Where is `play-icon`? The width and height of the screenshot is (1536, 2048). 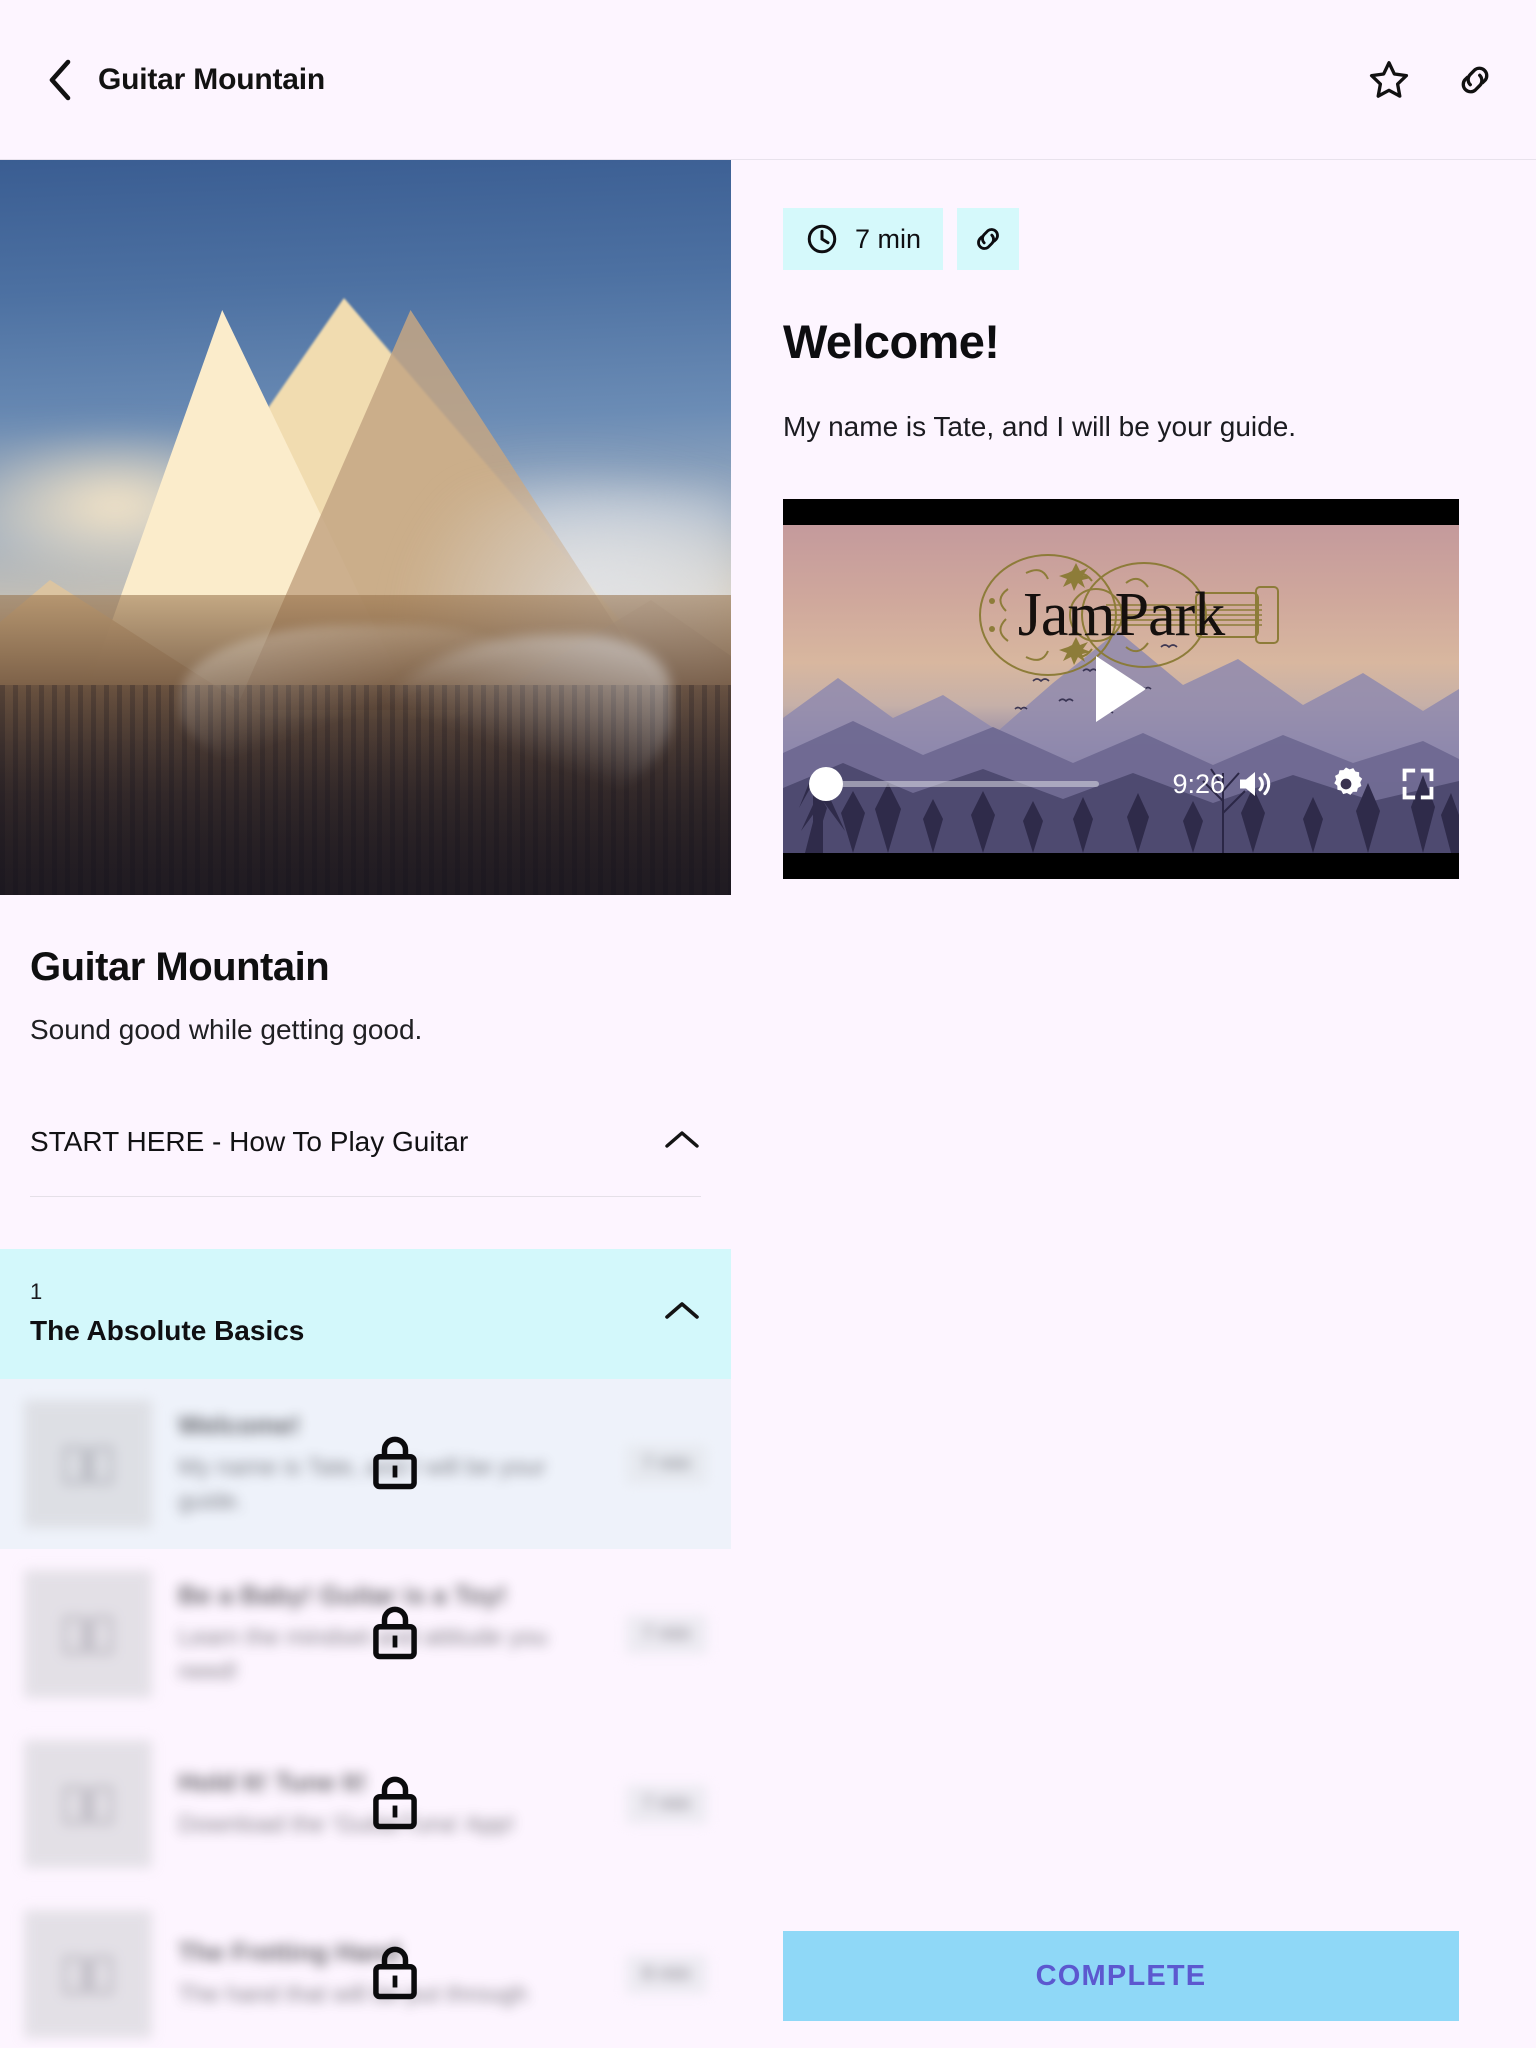 play-icon is located at coordinates (1121, 689).